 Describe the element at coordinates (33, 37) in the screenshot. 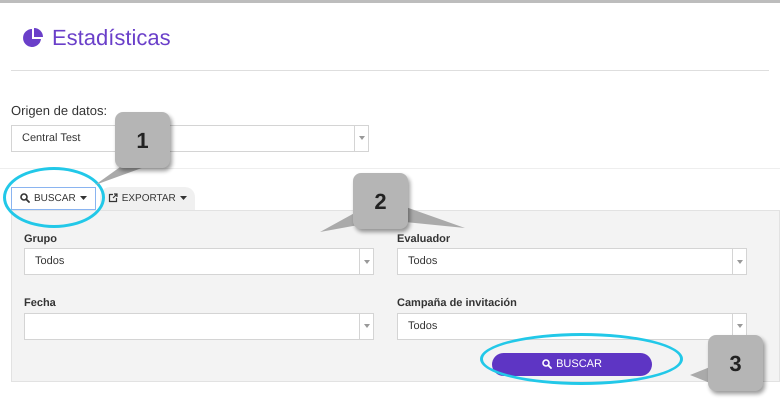

I see `pie-chart-icon` at that location.